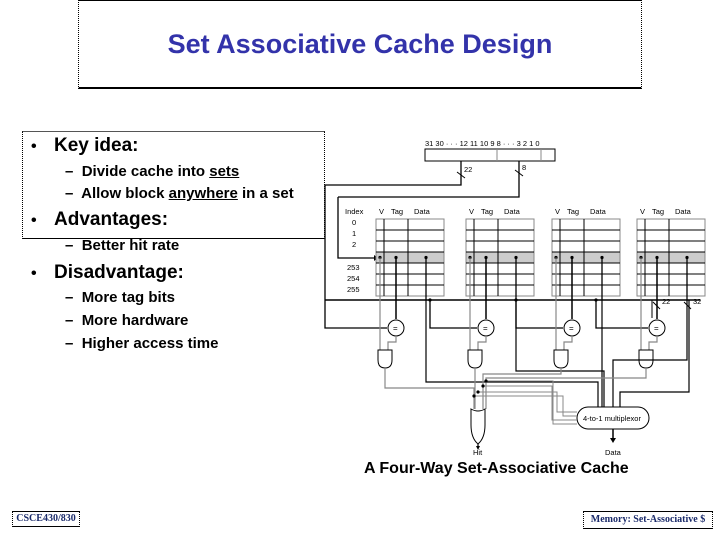 This screenshot has height=540, width=720. What do you see at coordinates (496, 468) in the screenshot?
I see `diagram-caption: A Four-Way Set-Associative Cache` at bounding box center [496, 468].